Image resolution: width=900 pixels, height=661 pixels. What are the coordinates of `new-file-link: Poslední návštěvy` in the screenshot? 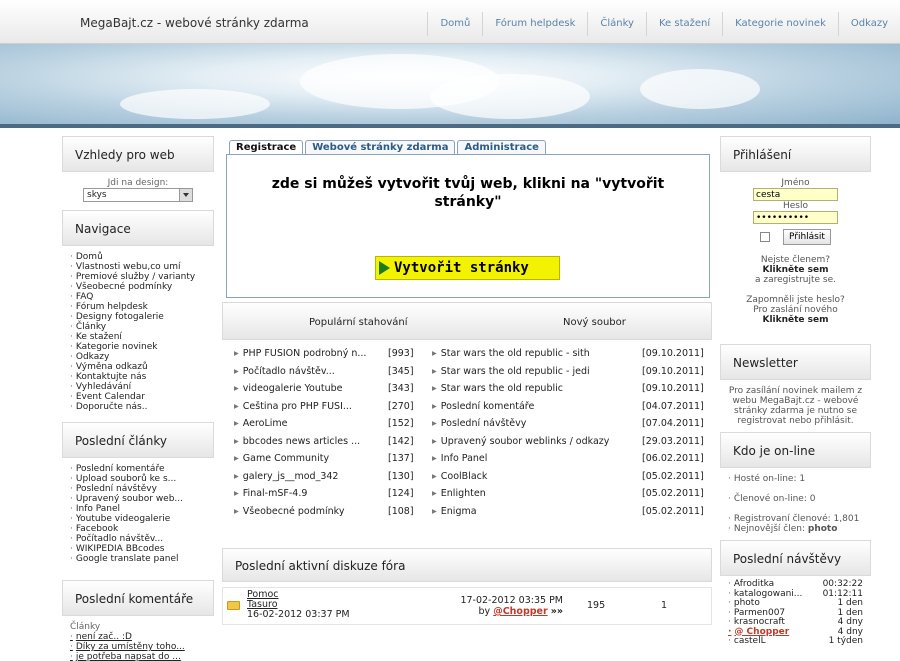 It's located at (532, 423).